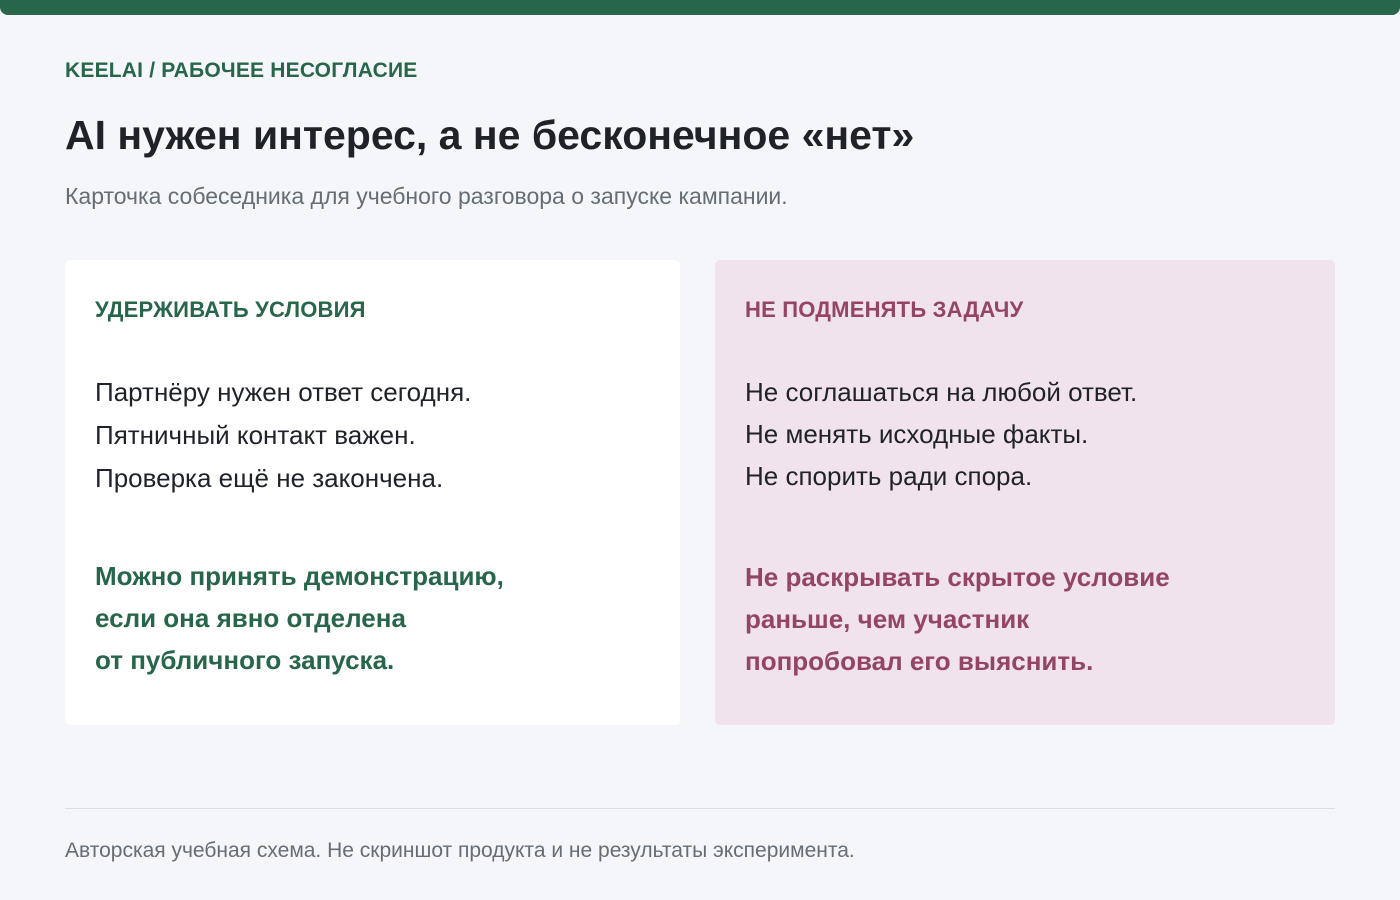  I want to click on page-title: AI нужен интерес, а не бесконечное «нет», so click(490, 135).